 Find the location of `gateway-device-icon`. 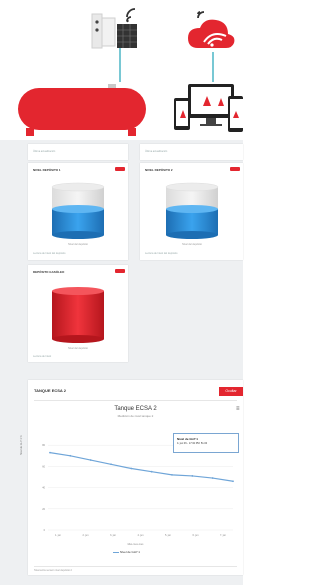

gateway-device-icon is located at coordinates (114, 31).